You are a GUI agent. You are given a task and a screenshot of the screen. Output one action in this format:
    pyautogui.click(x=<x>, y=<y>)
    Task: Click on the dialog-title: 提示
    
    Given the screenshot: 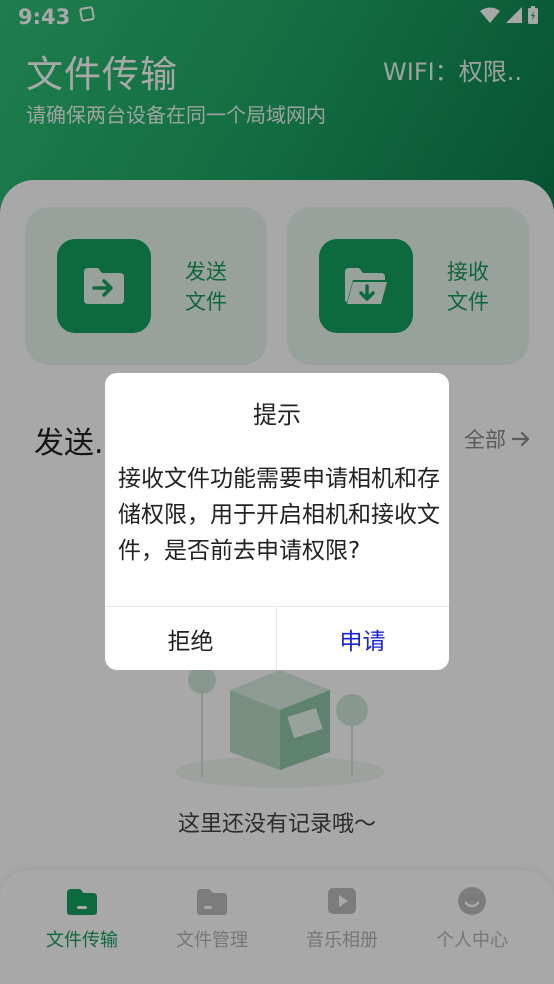 What is the action you would take?
    pyautogui.click(x=277, y=415)
    